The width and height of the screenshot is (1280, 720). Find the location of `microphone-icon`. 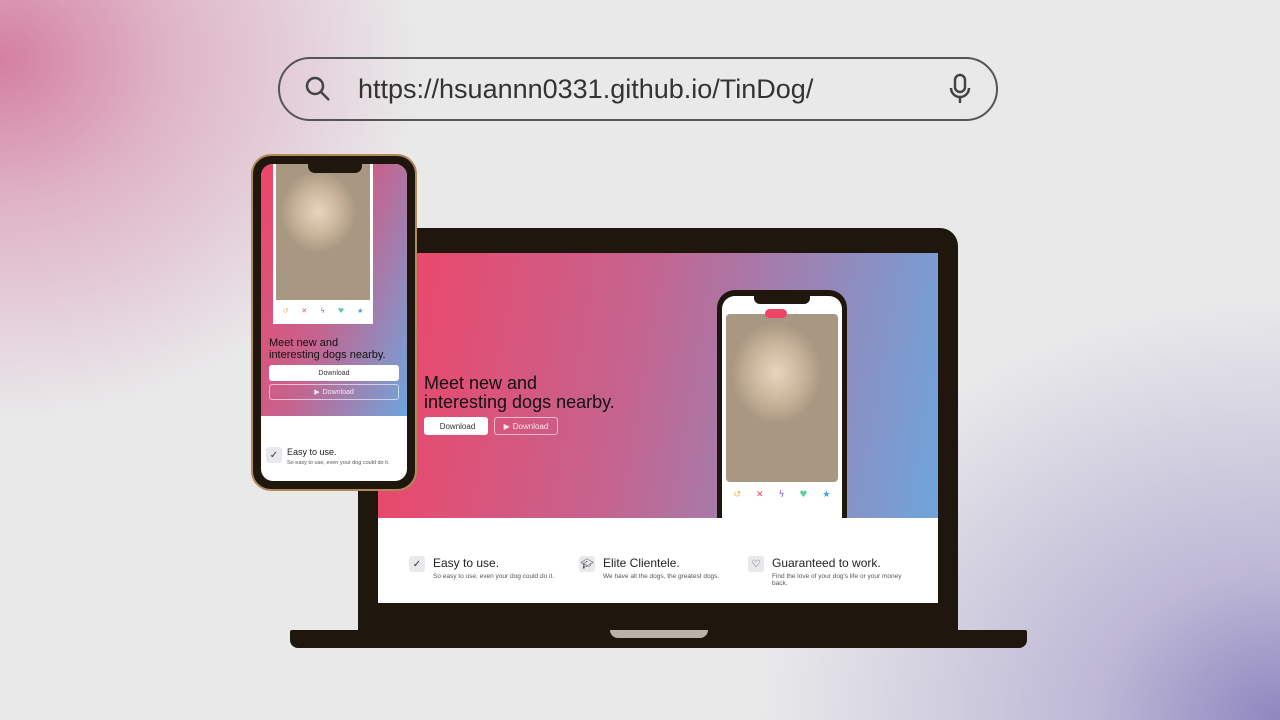

microphone-icon is located at coordinates (960, 89).